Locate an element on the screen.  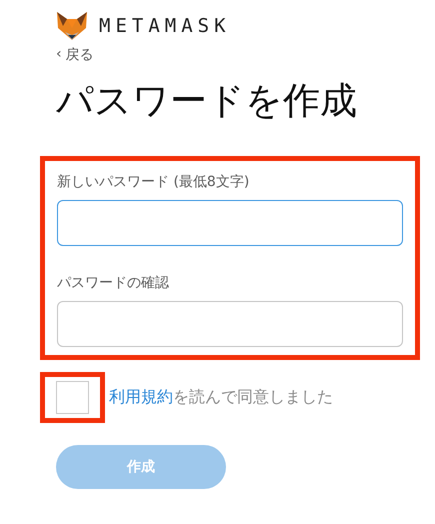
field-label: パスワードの確認 is located at coordinates (113, 283).